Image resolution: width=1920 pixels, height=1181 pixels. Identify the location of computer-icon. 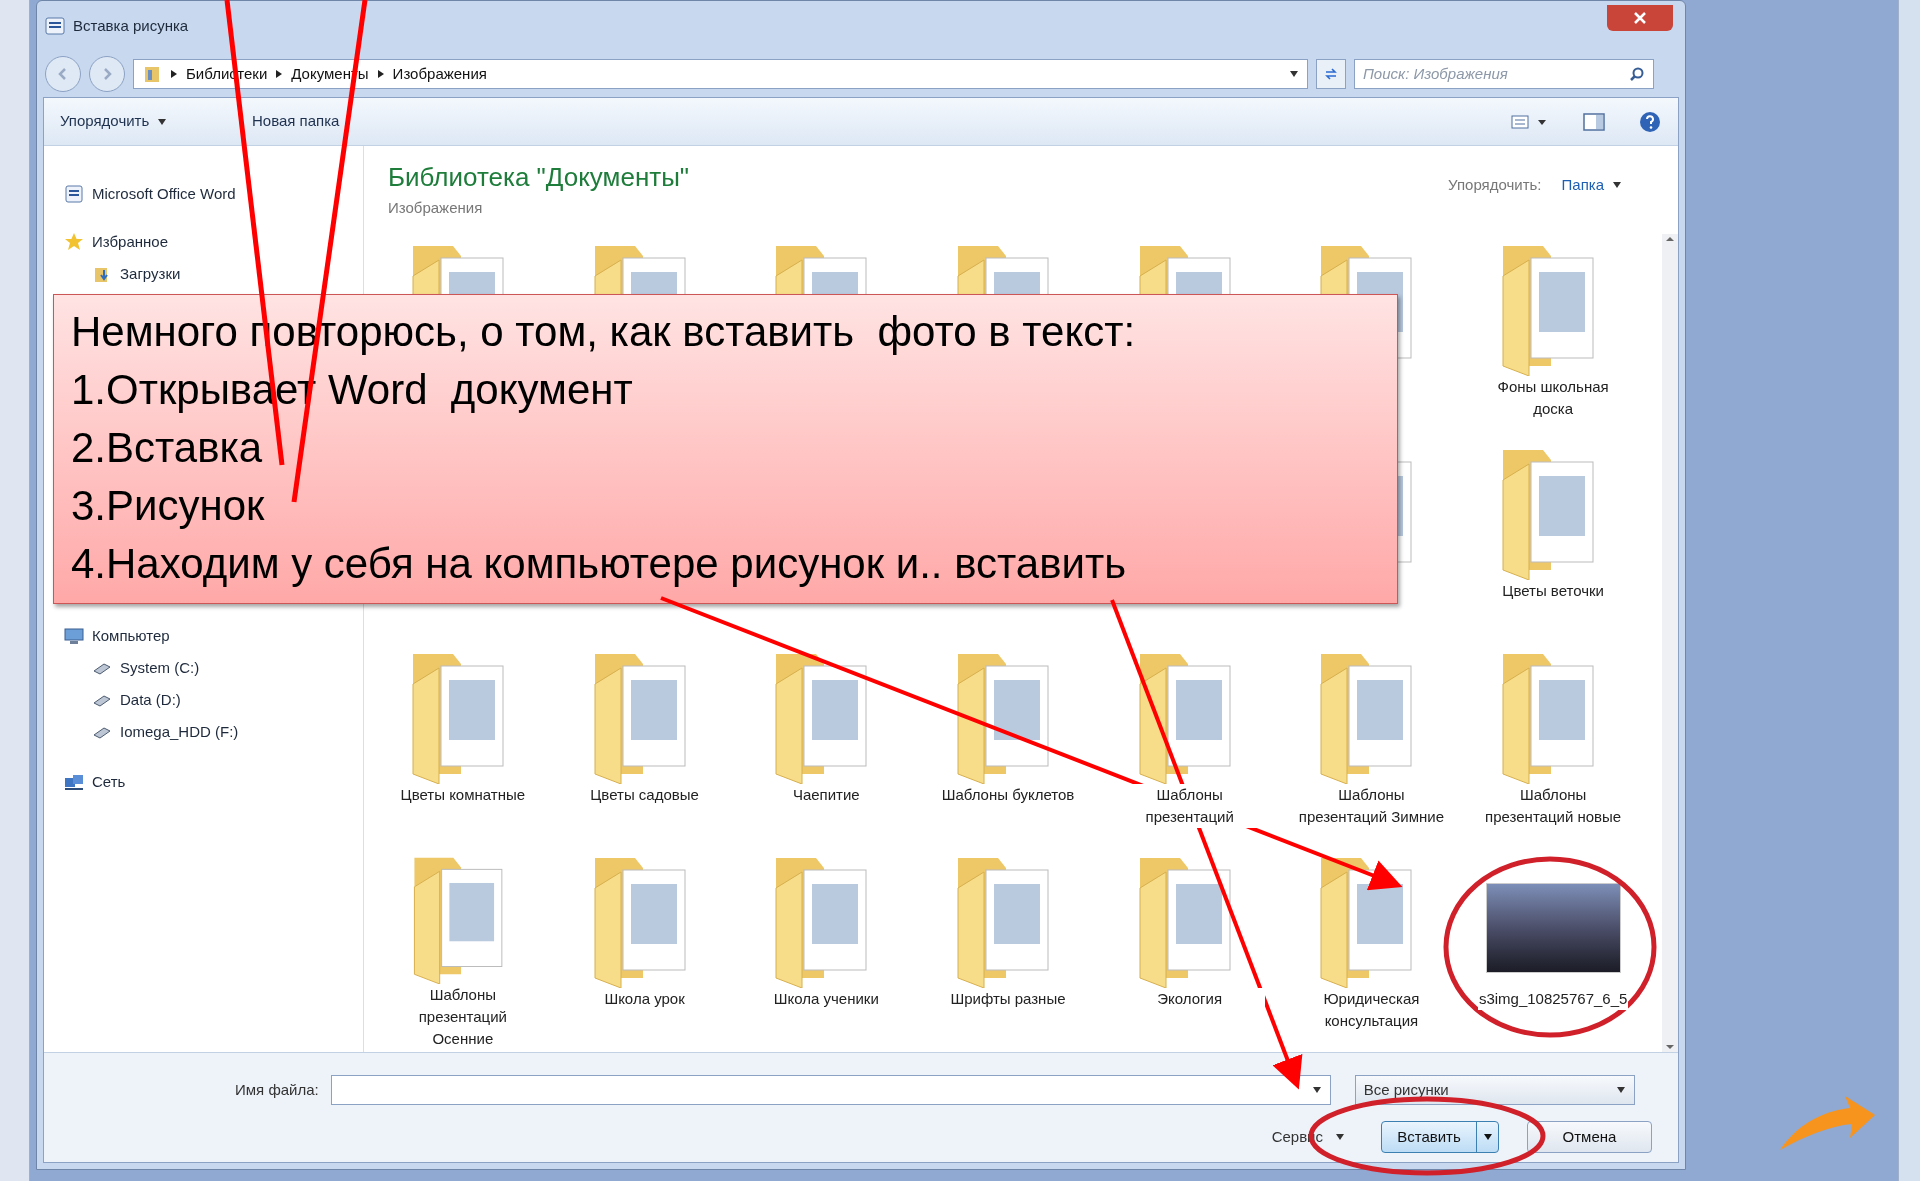
(74, 636).